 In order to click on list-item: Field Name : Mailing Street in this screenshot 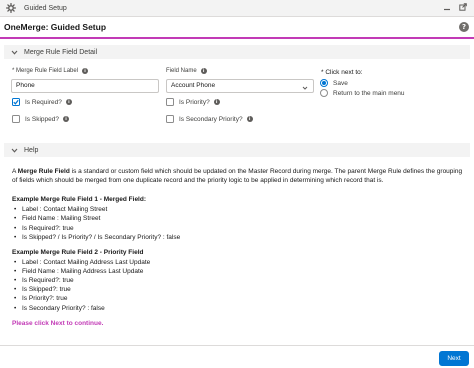, I will do `click(238, 218)`.